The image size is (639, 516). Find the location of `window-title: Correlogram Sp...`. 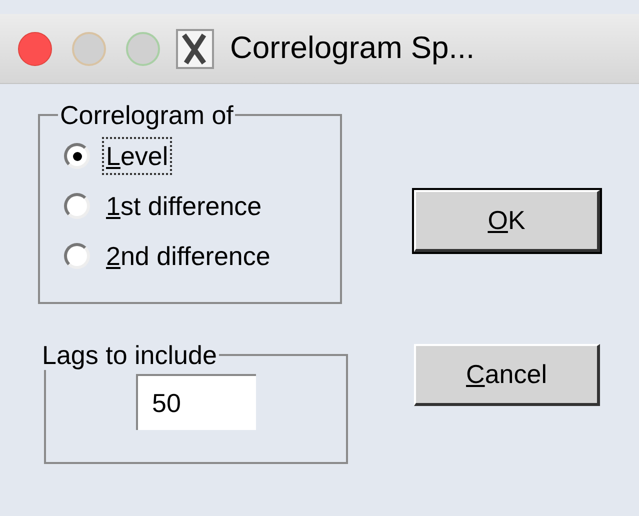

window-title: Correlogram Sp... is located at coordinates (352, 48).